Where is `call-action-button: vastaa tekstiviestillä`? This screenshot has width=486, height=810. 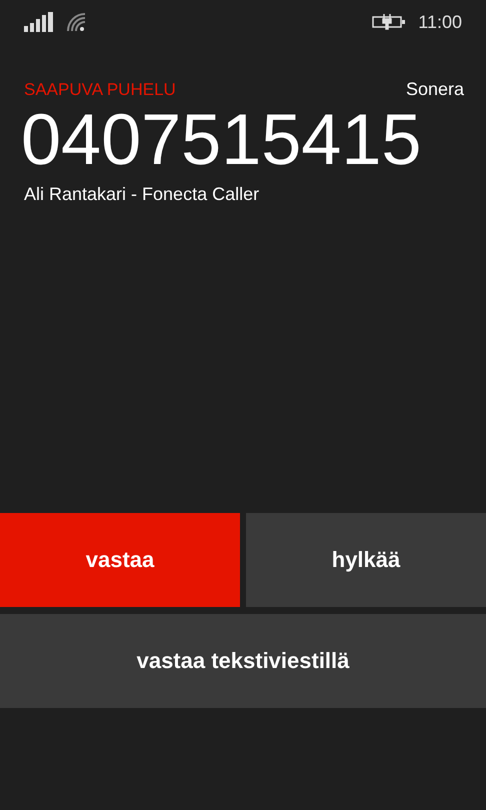 call-action-button: vastaa tekstiviestillä is located at coordinates (243, 661).